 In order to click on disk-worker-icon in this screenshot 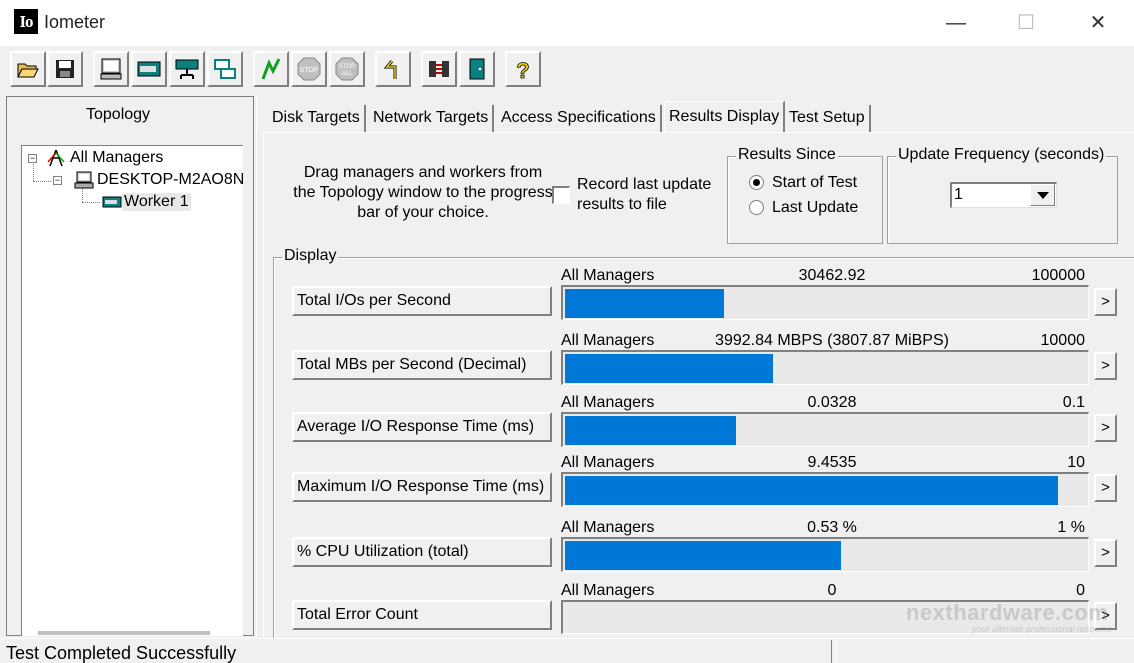, I will do `click(149, 69)`.